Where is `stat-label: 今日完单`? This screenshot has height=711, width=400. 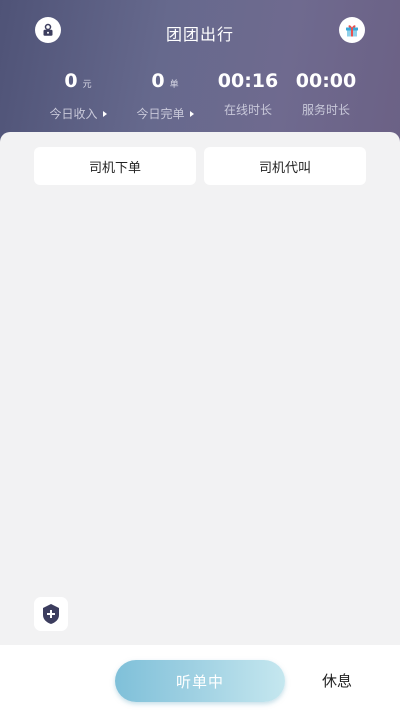
stat-label: 今日完单 is located at coordinates (160, 114).